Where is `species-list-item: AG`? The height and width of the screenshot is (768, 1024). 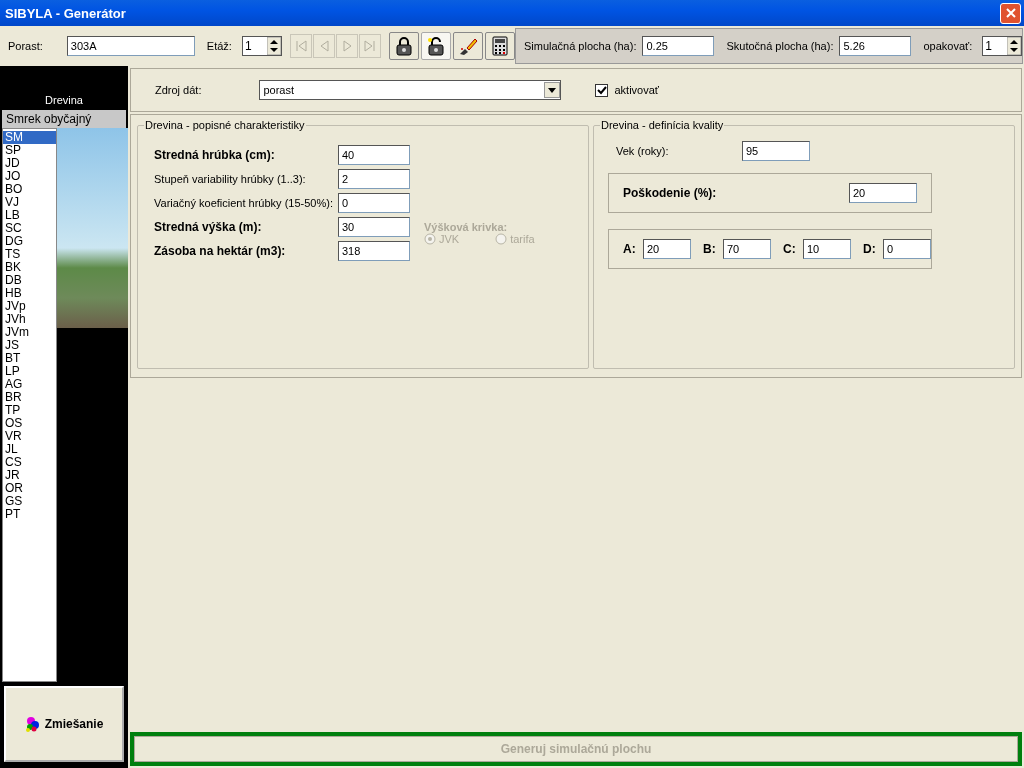
species-list-item: AG is located at coordinates (29, 384).